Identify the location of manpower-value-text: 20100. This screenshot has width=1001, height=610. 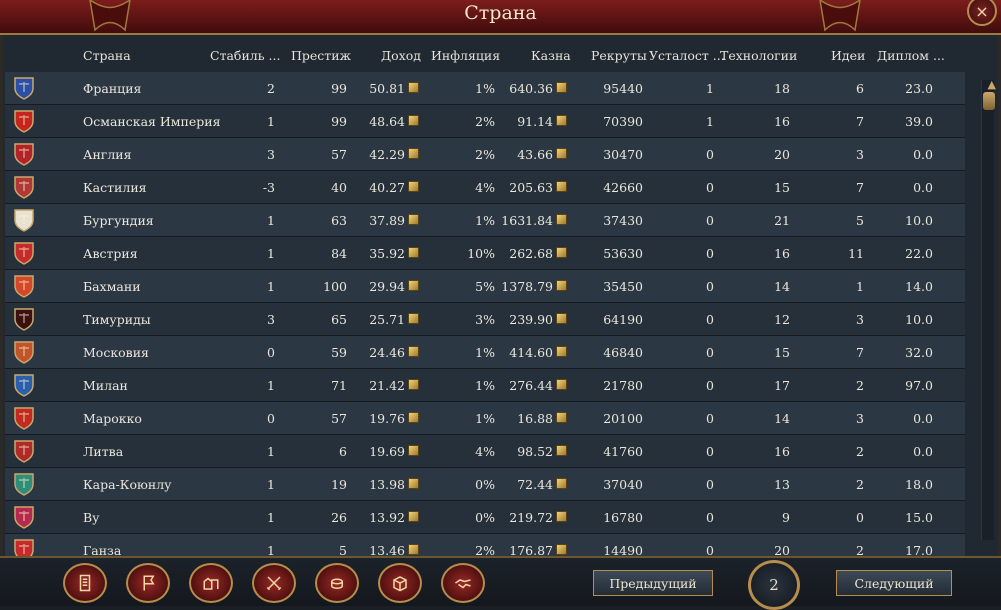
(623, 418).